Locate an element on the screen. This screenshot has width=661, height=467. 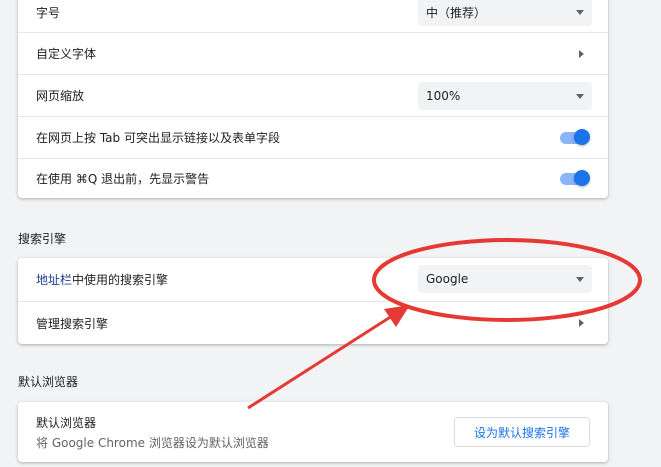
address-bar-engine-row: 地址栏中使用的搜索引擎 Google is located at coordinates (313, 279).